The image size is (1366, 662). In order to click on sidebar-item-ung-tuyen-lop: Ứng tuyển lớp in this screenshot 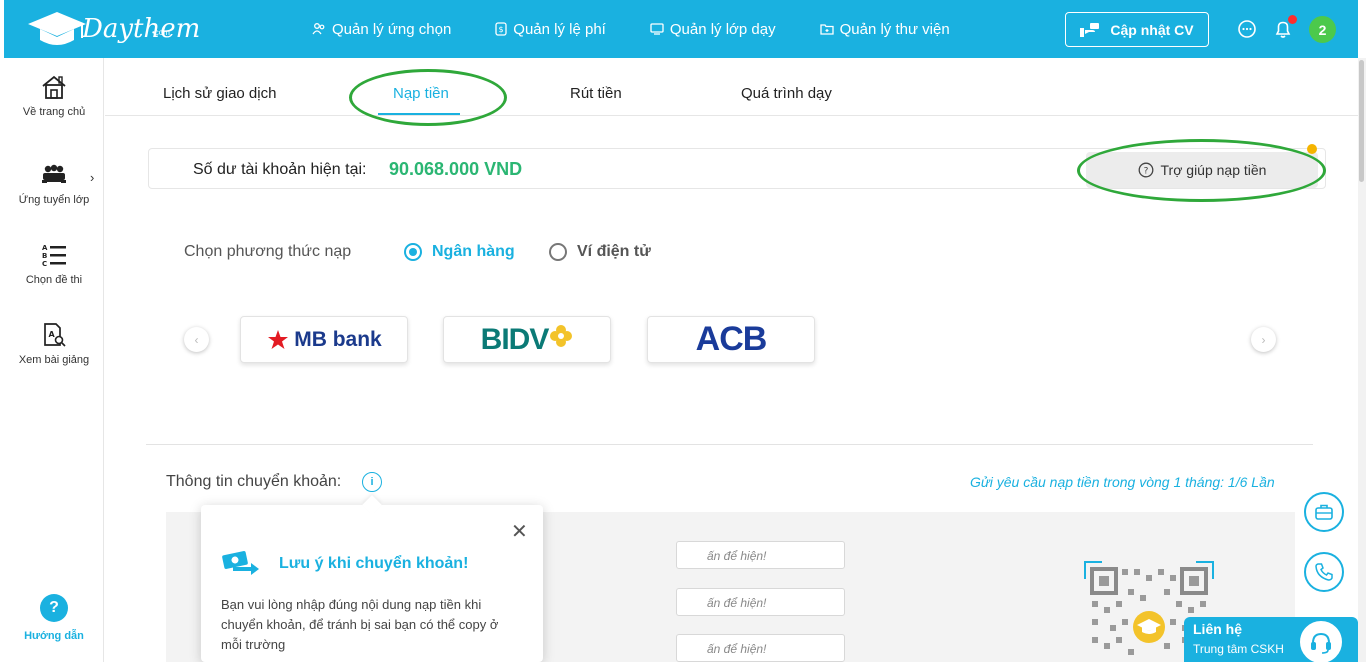, I will do `click(54, 184)`.